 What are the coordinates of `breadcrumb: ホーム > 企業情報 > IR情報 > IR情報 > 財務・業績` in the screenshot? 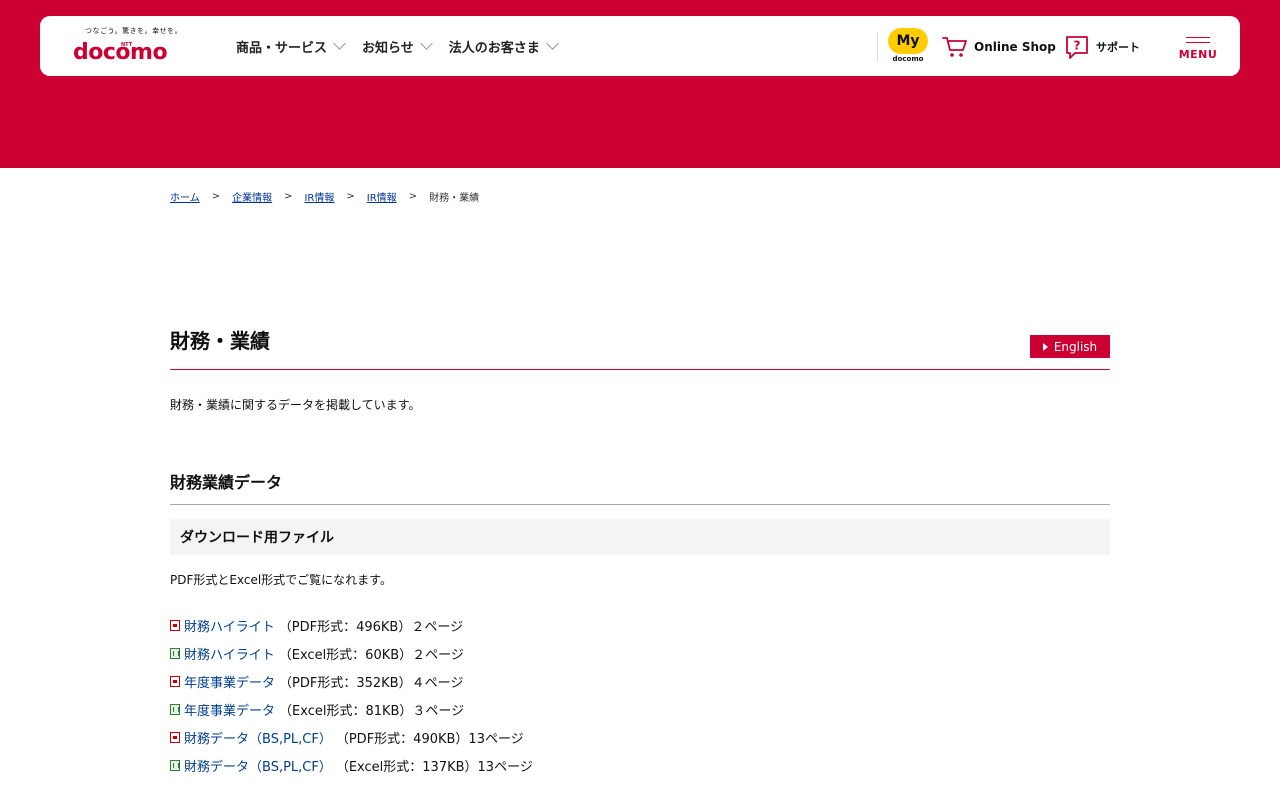 It's located at (324, 196).